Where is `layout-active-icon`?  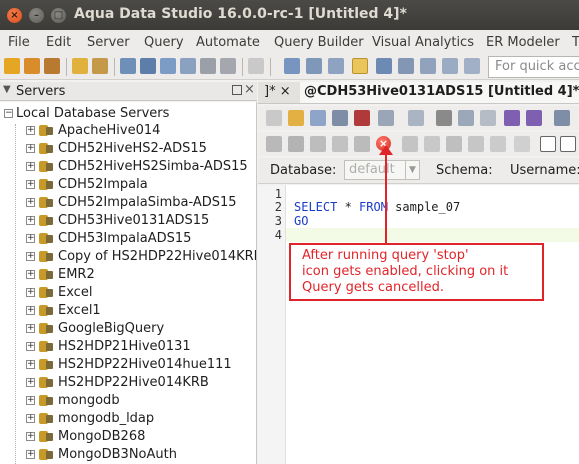 layout-active-icon is located at coordinates (360, 66).